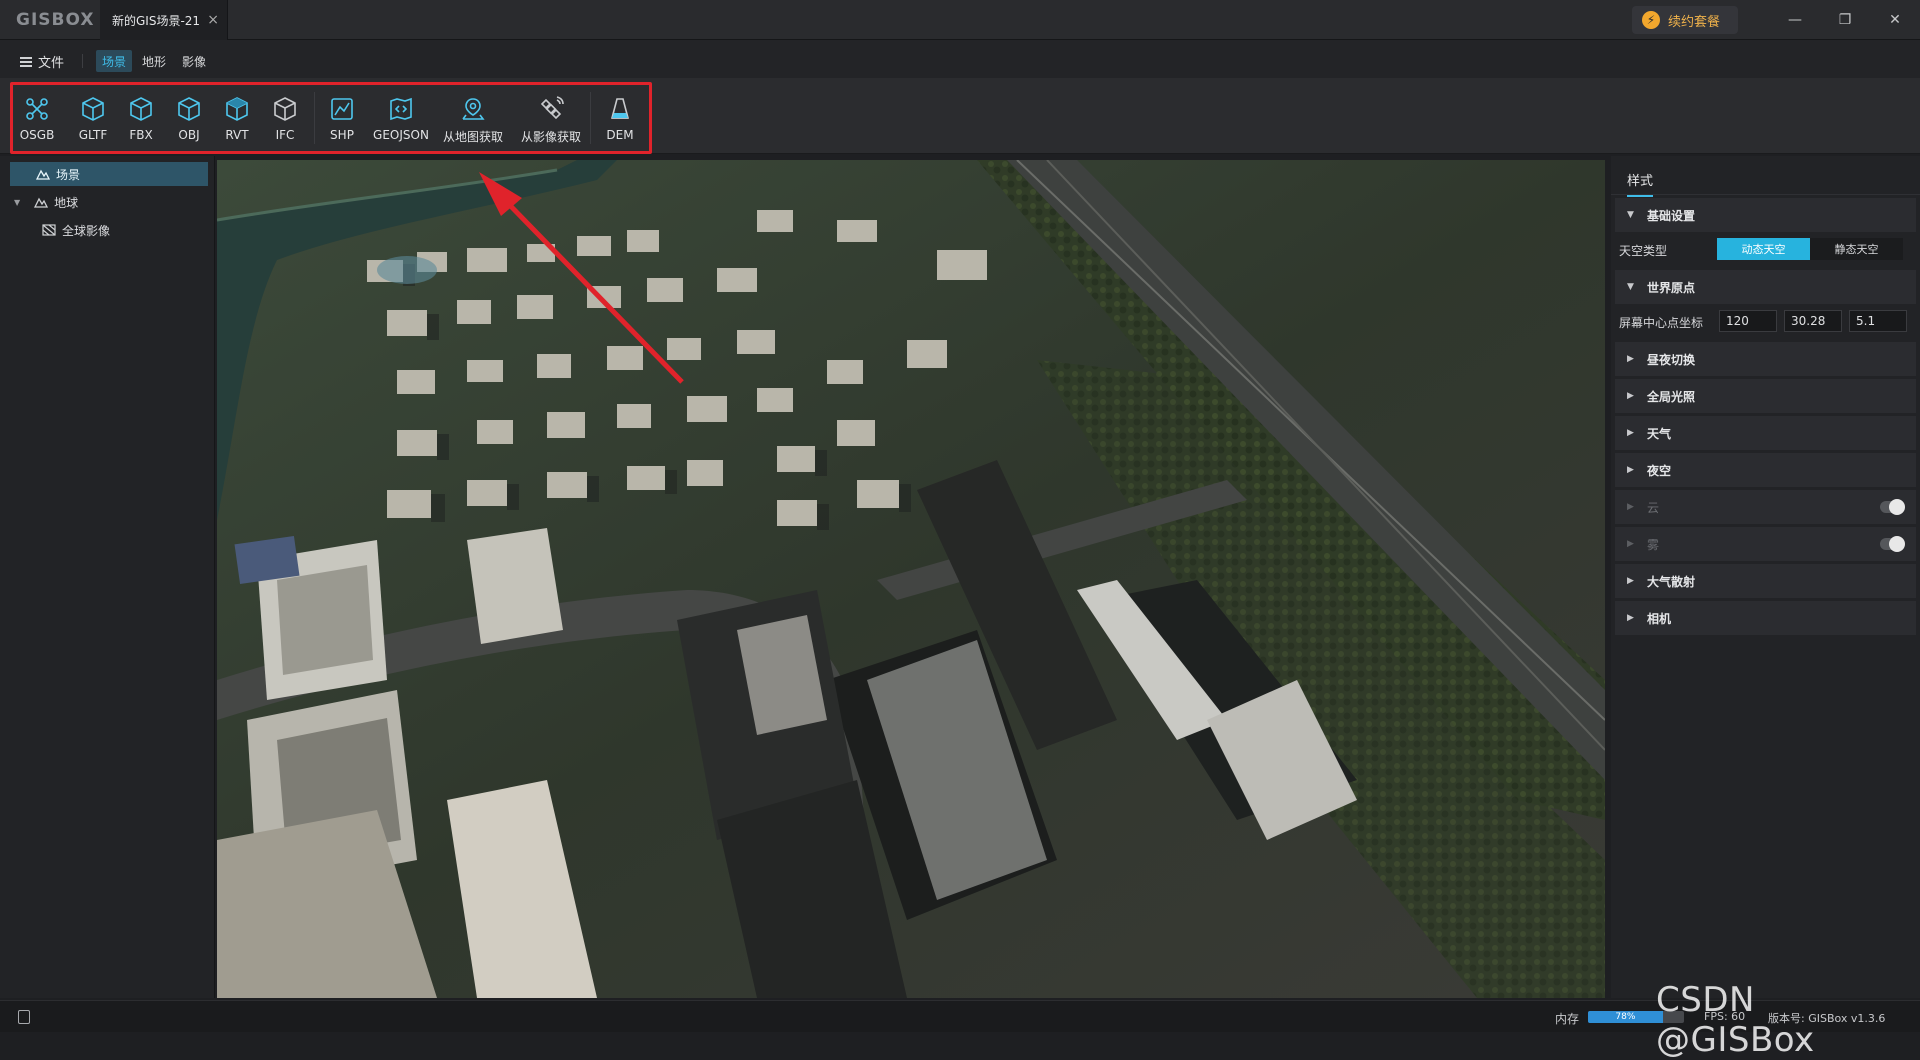  What do you see at coordinates (1765, 359) in the screenshot?
I see `section-day-night: ▶ 昼夜切换` at bounding box center [1765, 359].